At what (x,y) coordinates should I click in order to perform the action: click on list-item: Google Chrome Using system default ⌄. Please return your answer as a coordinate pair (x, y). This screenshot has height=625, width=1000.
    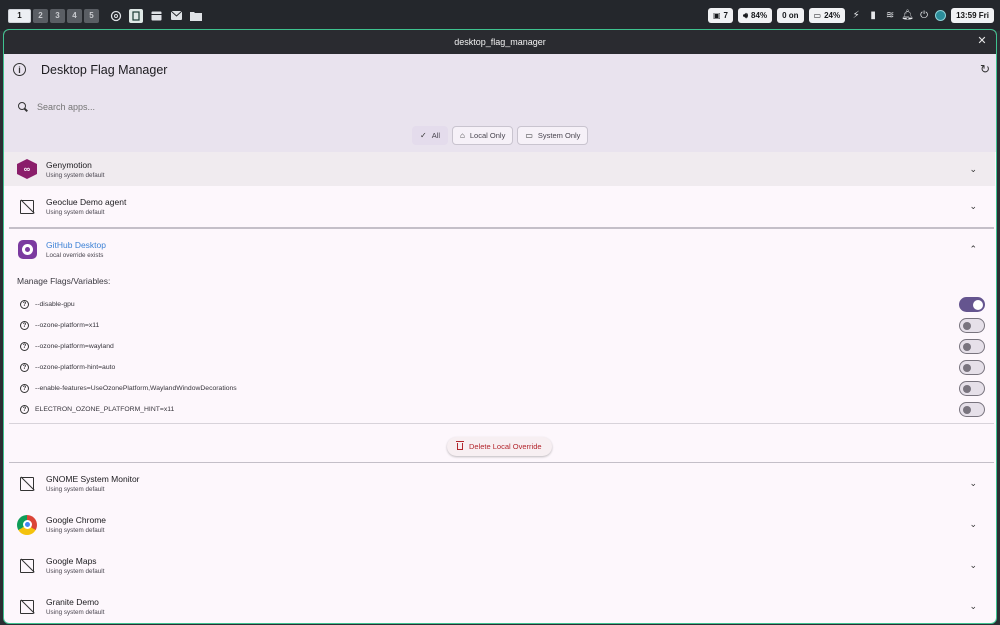
    Looking at the image, I should click on (499, 524).